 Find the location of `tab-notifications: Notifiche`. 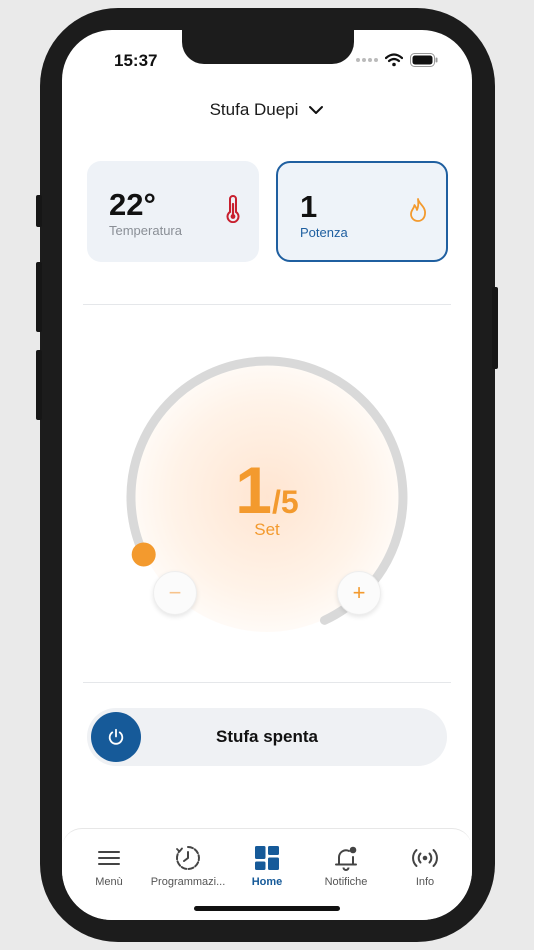

tab-notifications: Notifiche is located at coordinates (346, 866).